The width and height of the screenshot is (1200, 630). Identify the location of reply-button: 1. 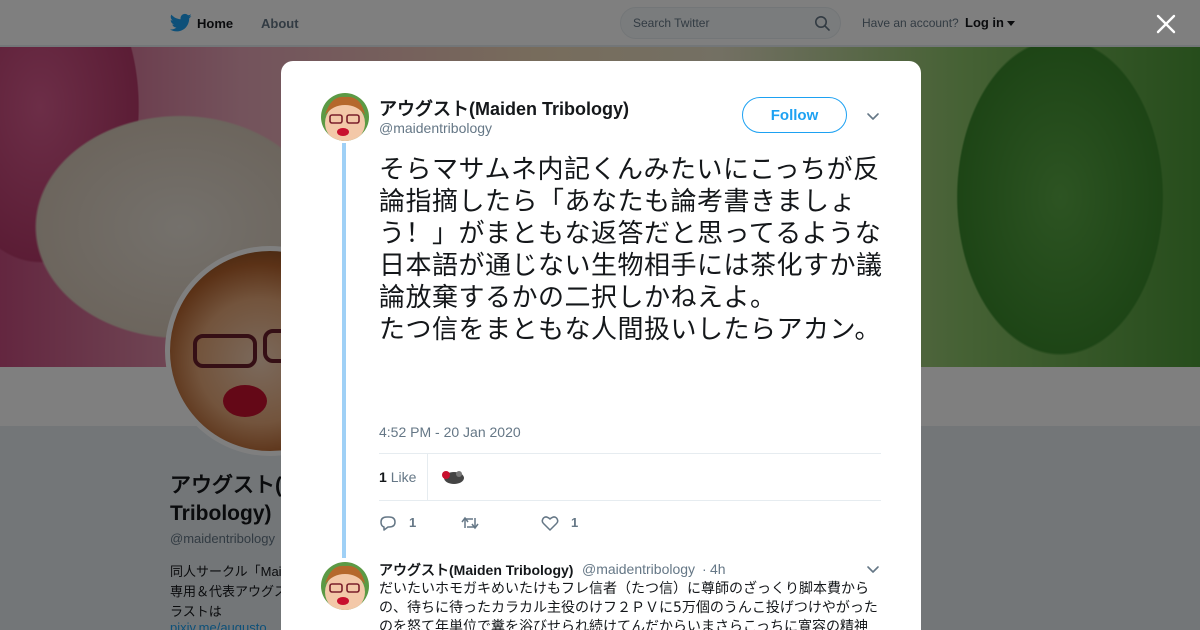
(409, 523).